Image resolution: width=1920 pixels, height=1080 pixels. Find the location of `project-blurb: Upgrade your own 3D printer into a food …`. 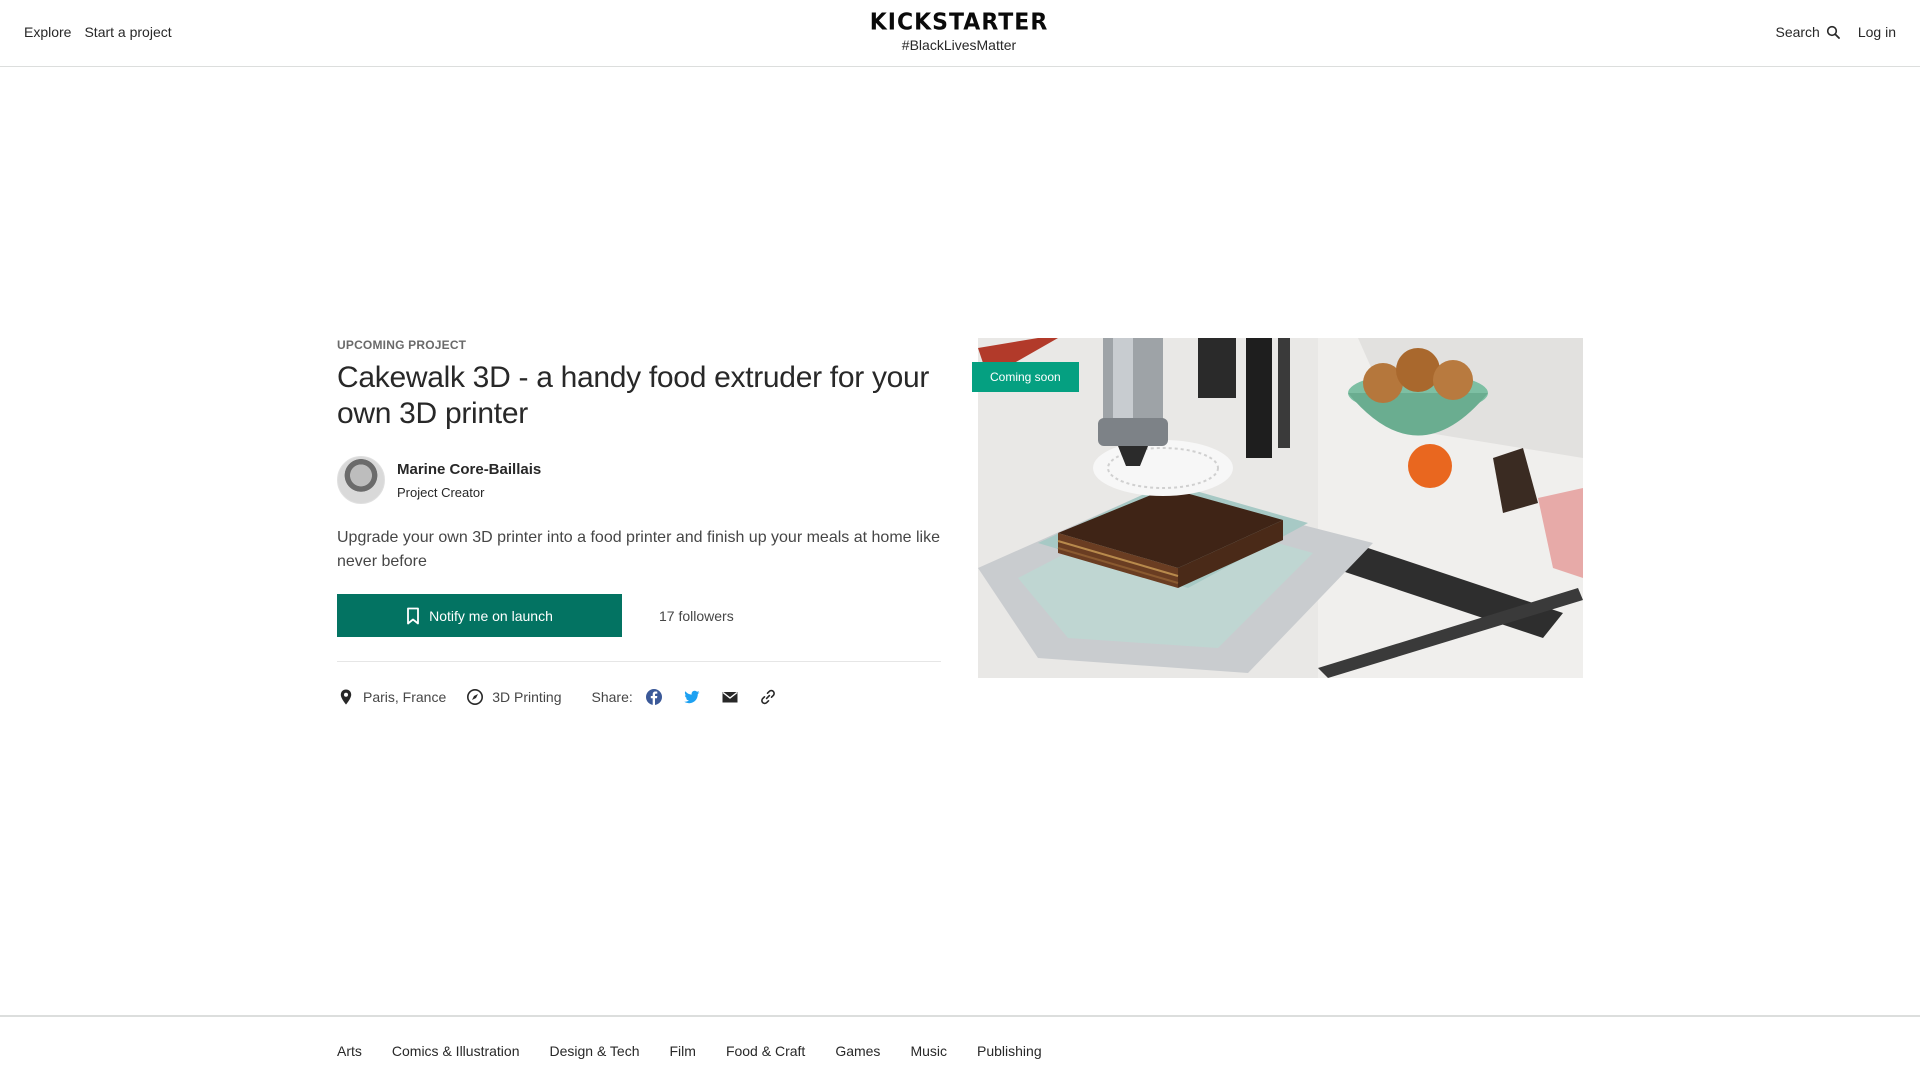

project-blurb: Upgrade your own 3D printer into a food … is located at coordinates (638, 549).